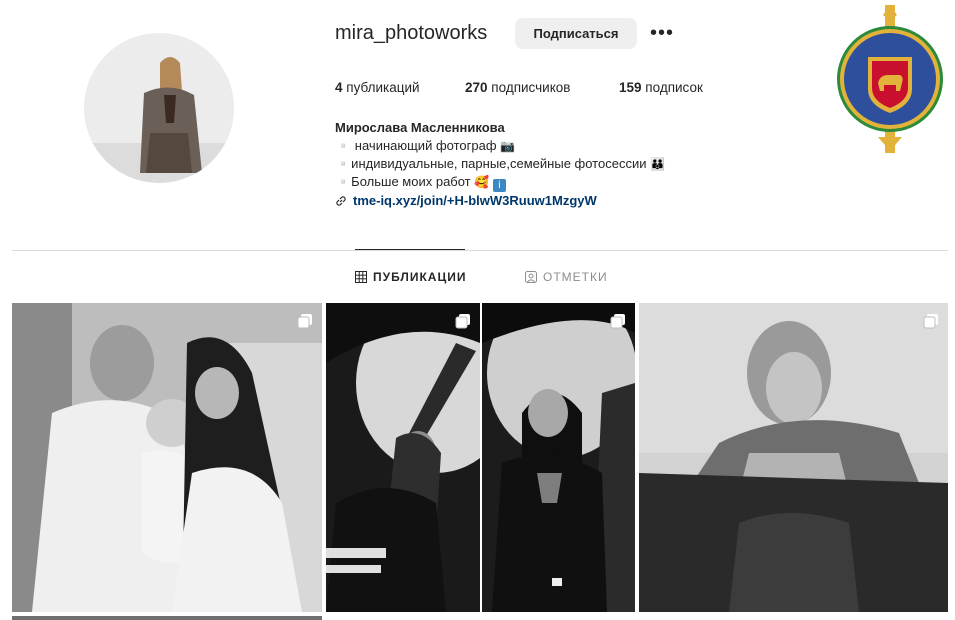 The width and height of the screenshot is (955, 620). Describe the element at coordinates (476, 87) in the screenshot. I see `followers-count: 270` at that location.